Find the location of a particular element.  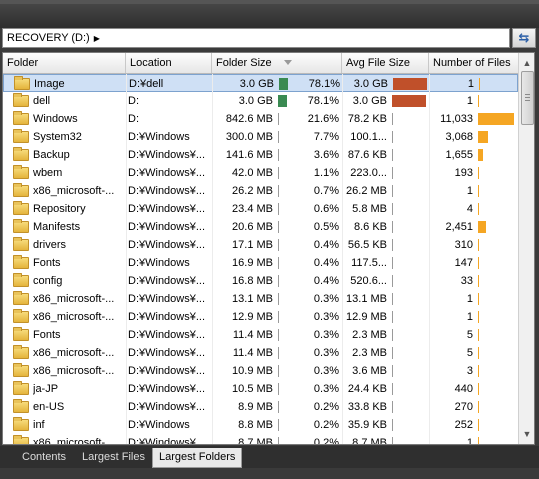

title-bar is located at coordinates (269, 14).